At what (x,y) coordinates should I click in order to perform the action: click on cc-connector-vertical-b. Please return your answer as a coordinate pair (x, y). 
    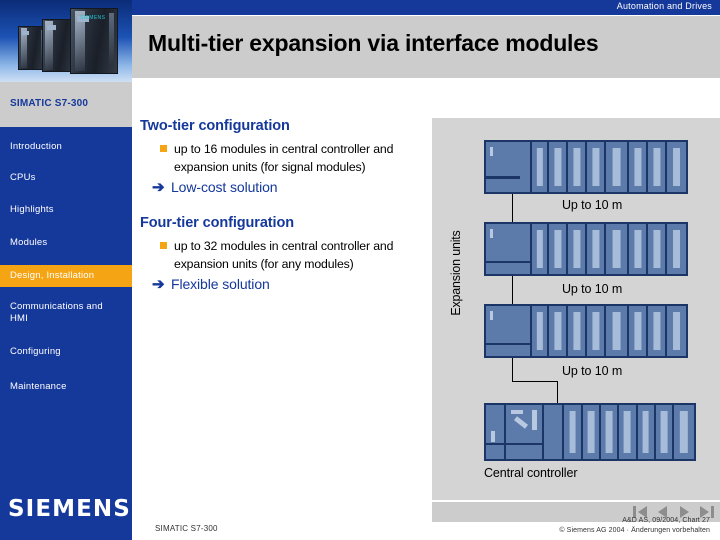
    Looking at the image, I should click on (557, 392).